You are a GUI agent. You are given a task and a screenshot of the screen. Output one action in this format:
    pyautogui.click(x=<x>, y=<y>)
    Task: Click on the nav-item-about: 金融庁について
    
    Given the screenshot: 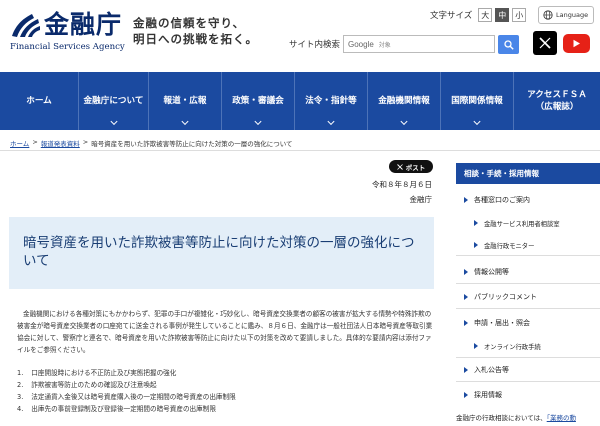 What is the action you would take?
    pyautogui.click(x=113, y=101)
    